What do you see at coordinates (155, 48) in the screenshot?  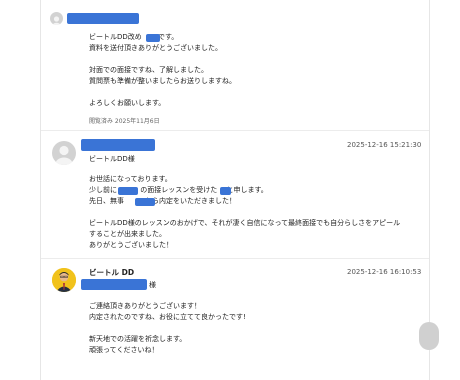 I see `message-1-line: 資料を送付頂きありがとうございました。` at bounding box center [155, 48].